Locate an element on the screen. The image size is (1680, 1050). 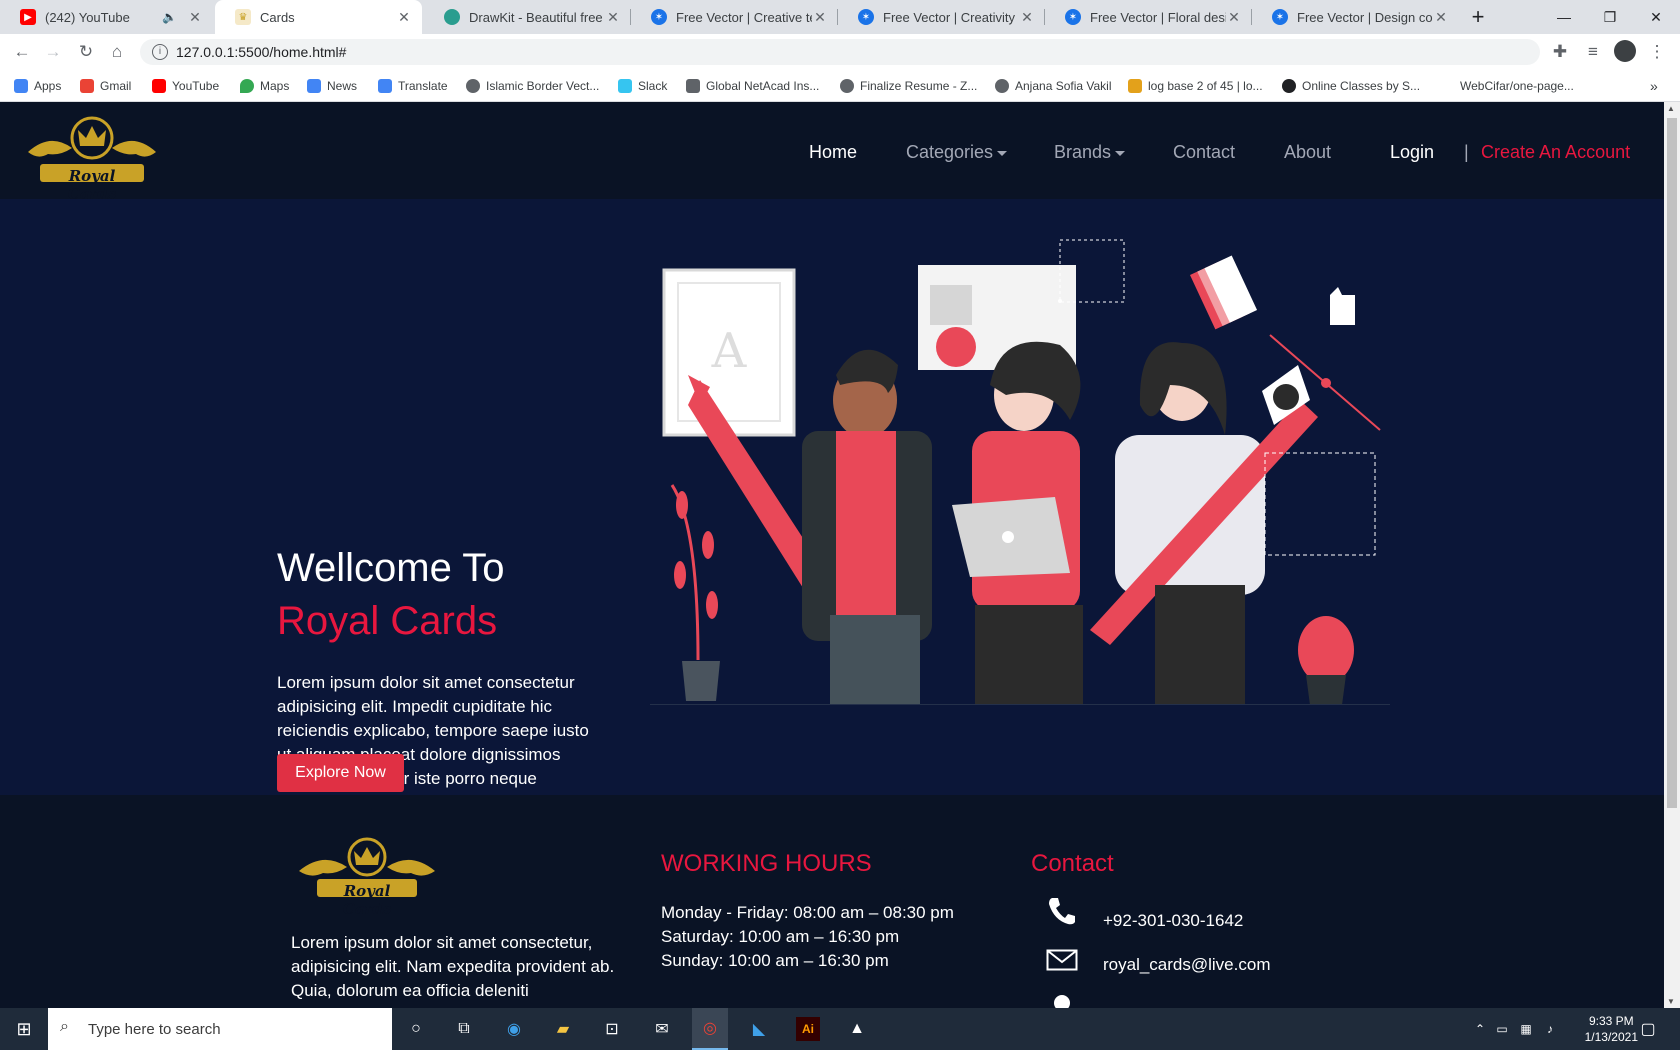
bookmark-news: News is located at coordinates (332, 86).